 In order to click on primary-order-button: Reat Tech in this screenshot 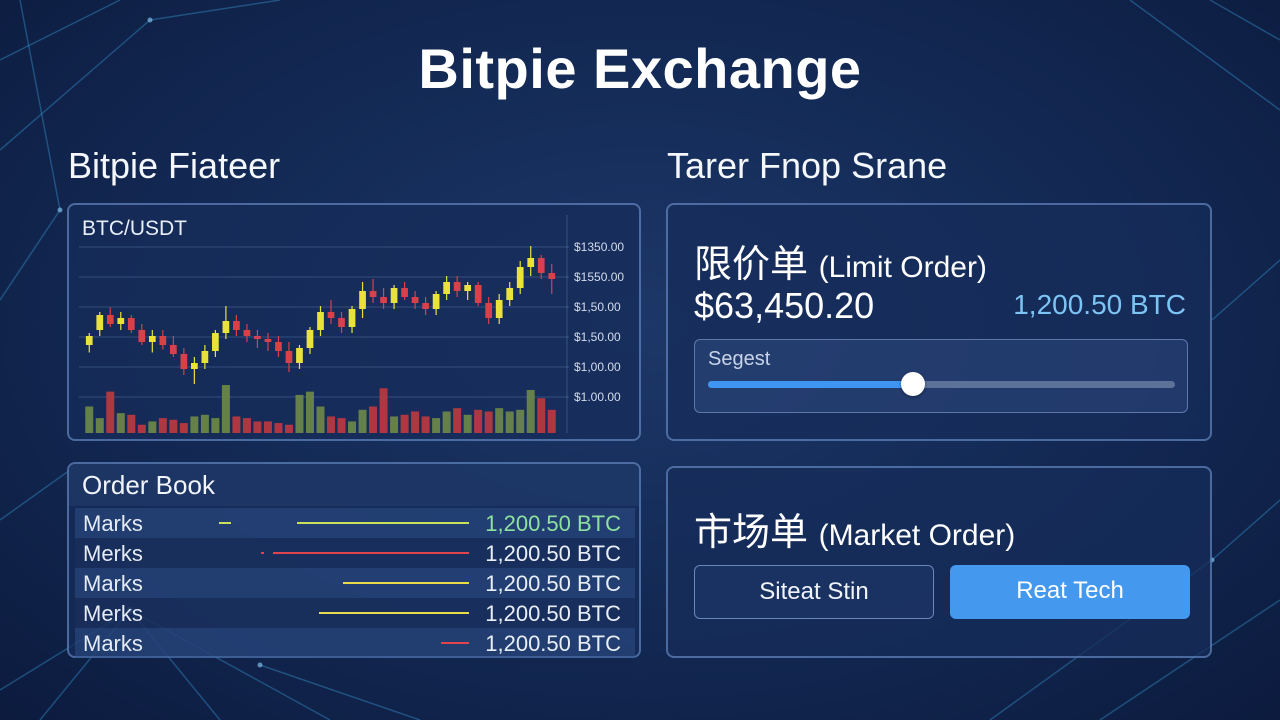, I will do `click(1070, 592)`.